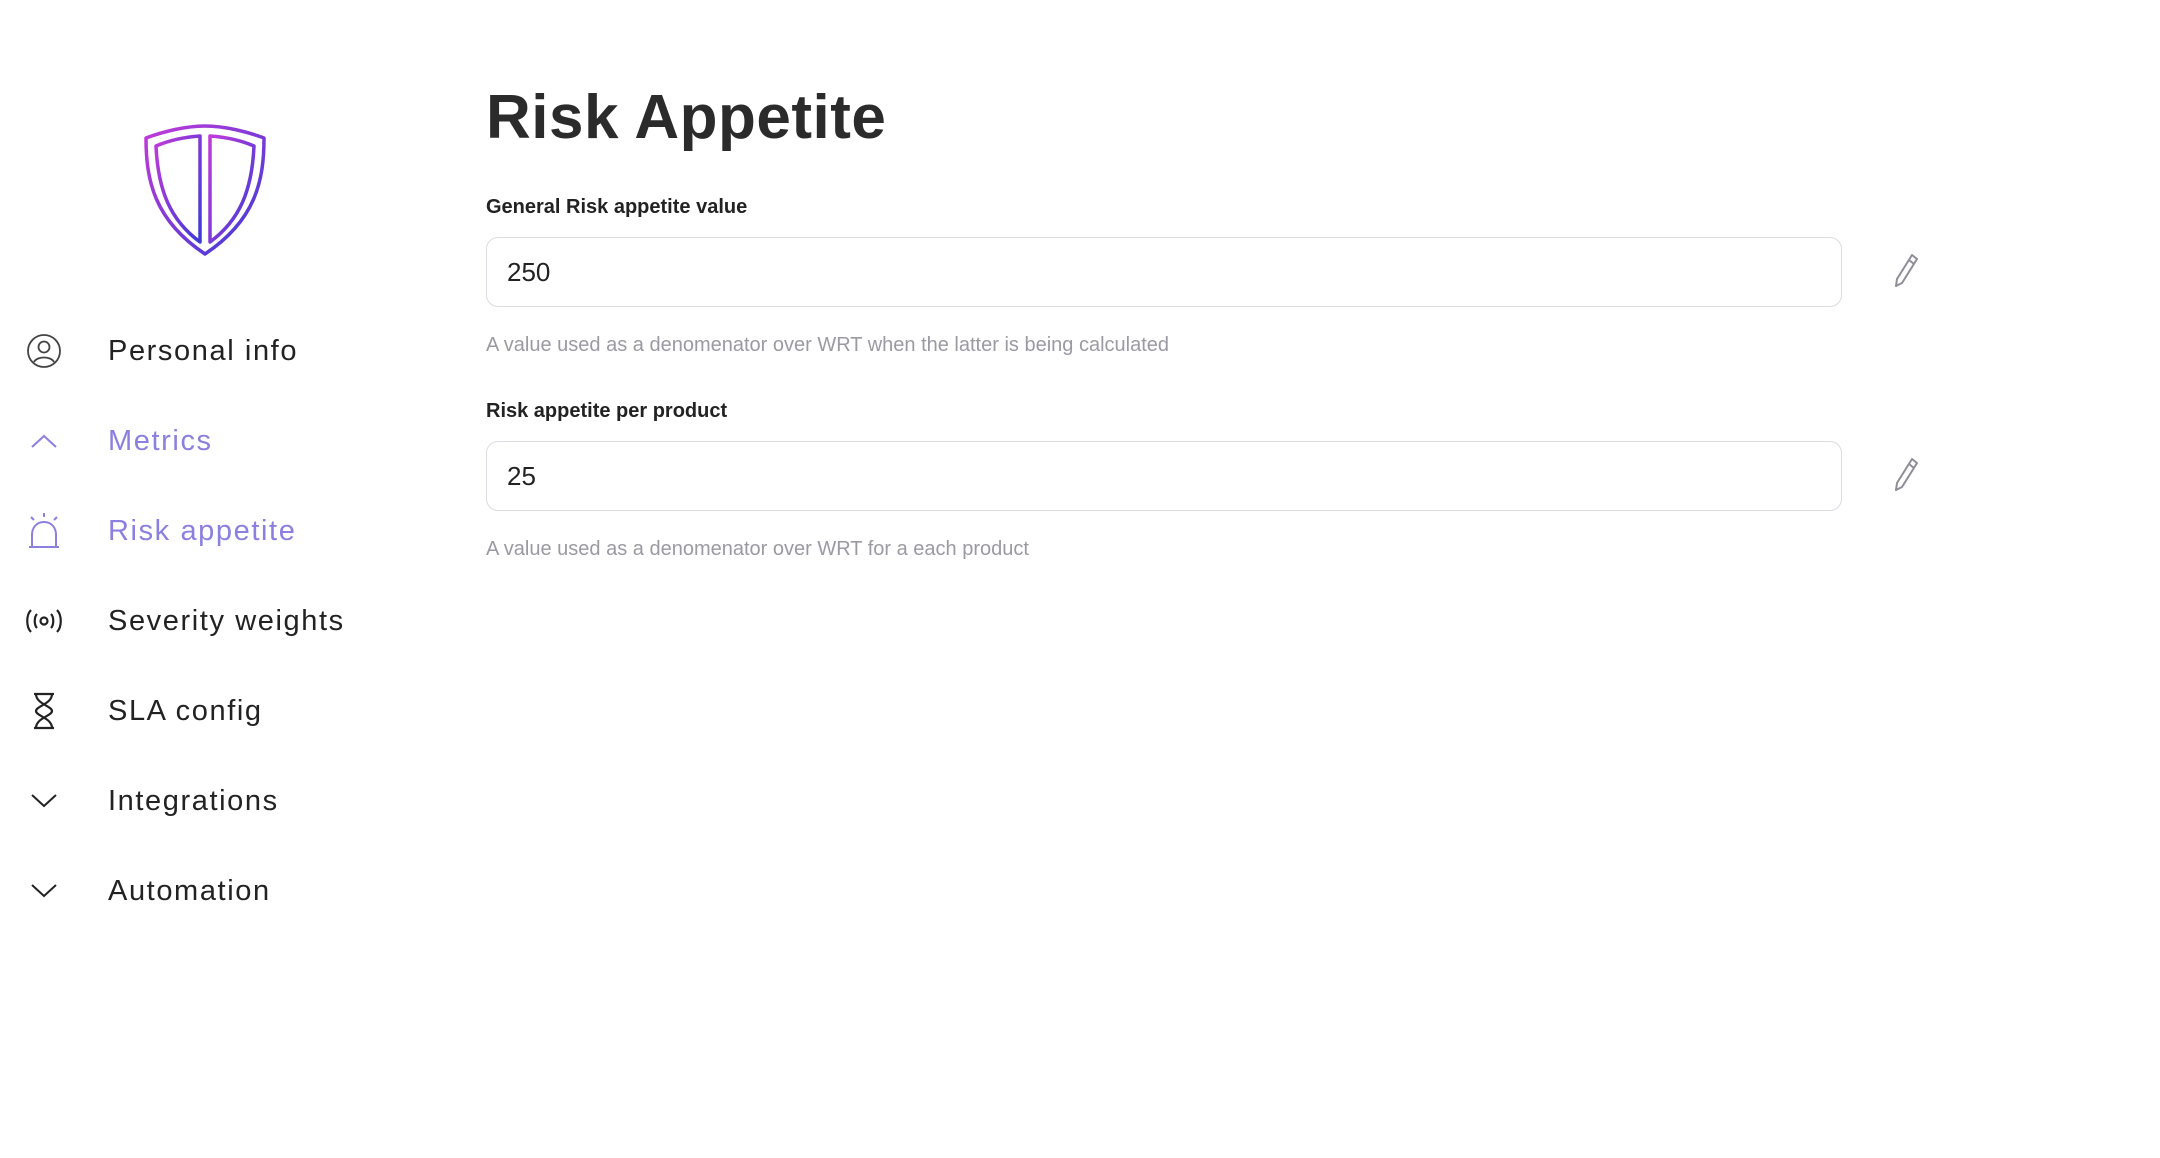 The image size is (2160, 1158). I want to click on risk-appetite-per-product-input, so click(1164, 476).